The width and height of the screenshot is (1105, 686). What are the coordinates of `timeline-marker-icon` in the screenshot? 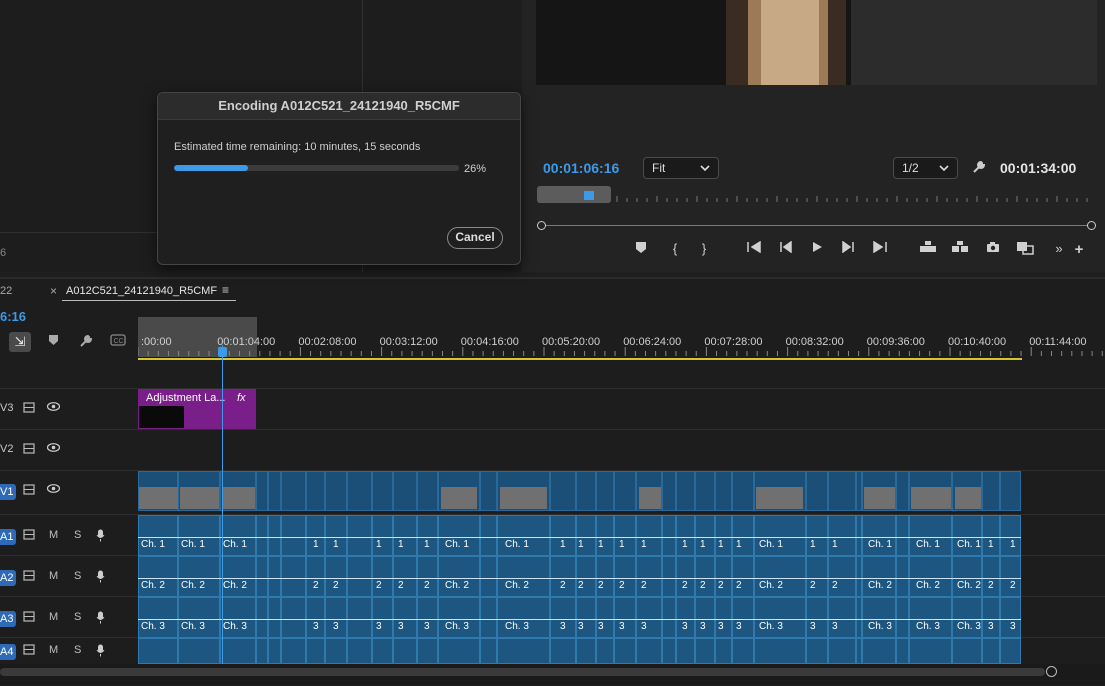 It's located at (53, 341).